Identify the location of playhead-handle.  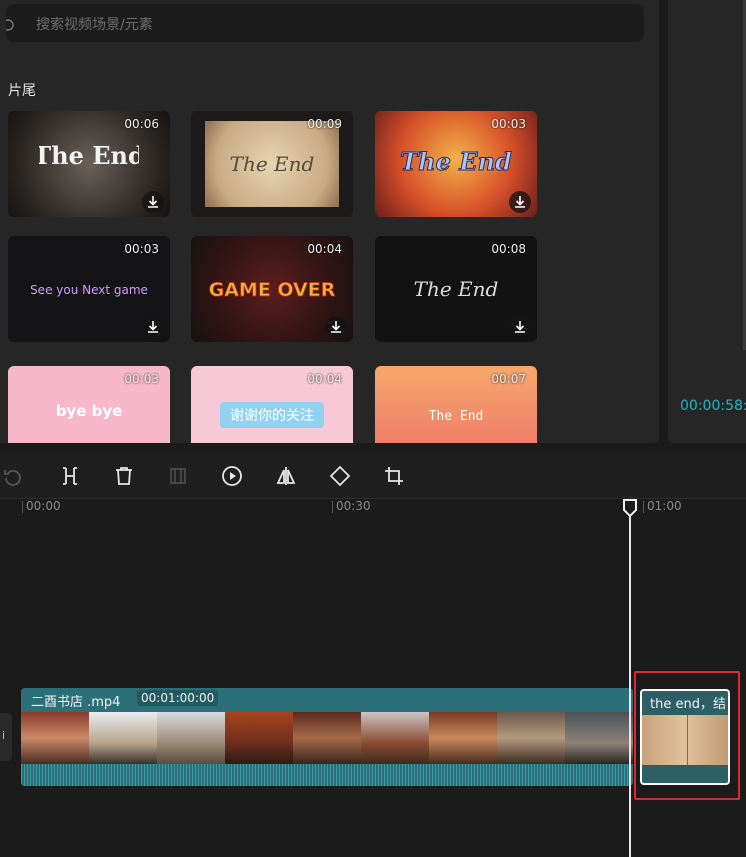
(630, 508).